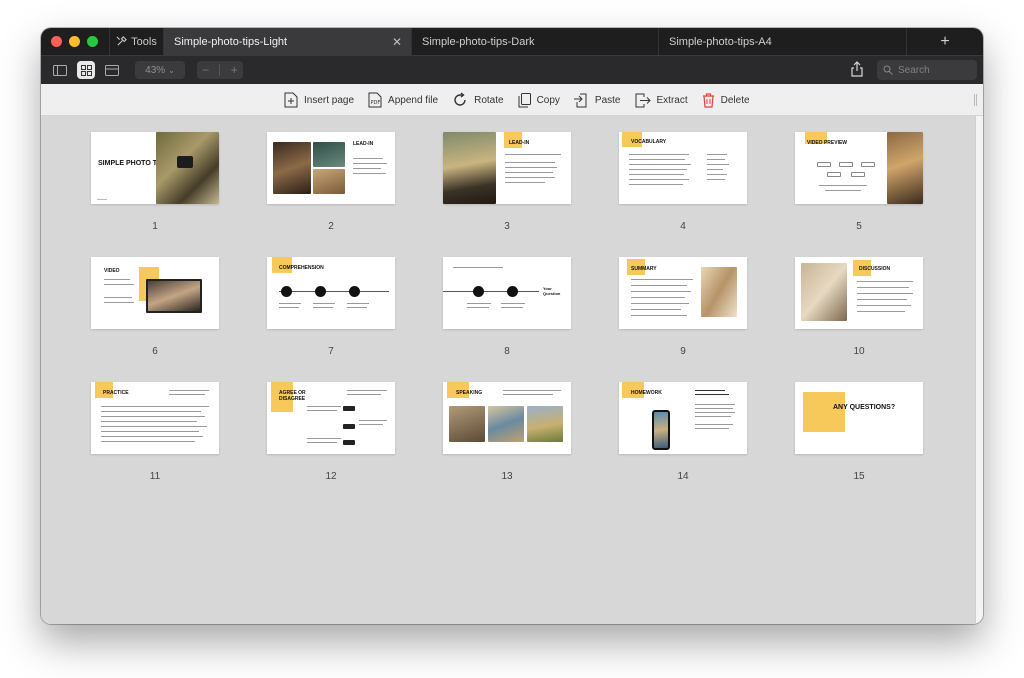 This screenshot has width=1024, height=678. Describe the element at coordinates (489, 100) in the screenshot. I see `action-label: Rotate` at that location.